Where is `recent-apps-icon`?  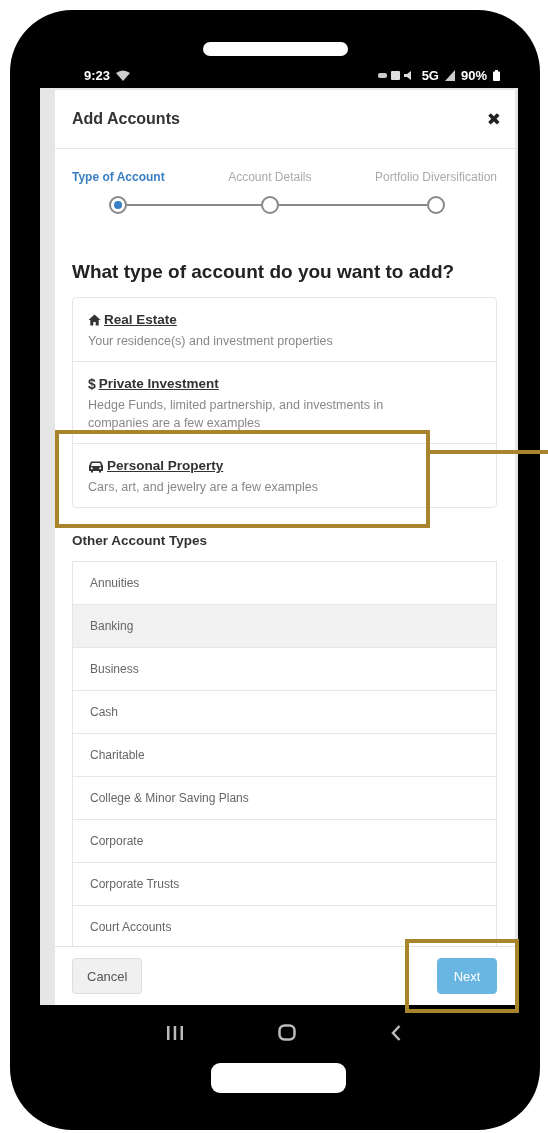 recent-apps-icon is located at coordinates (175, 1032).